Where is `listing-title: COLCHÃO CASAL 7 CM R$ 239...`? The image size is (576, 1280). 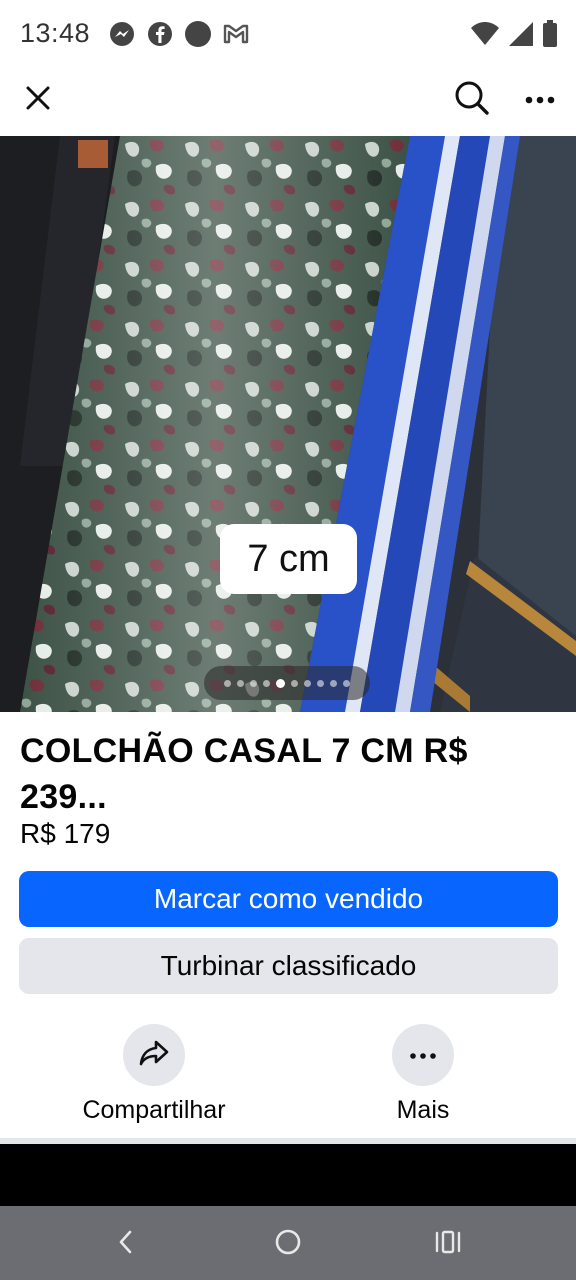
listing-title: COLCHÃO CASAL 7 CM R$ 239... is located at coordinates (244, 774).